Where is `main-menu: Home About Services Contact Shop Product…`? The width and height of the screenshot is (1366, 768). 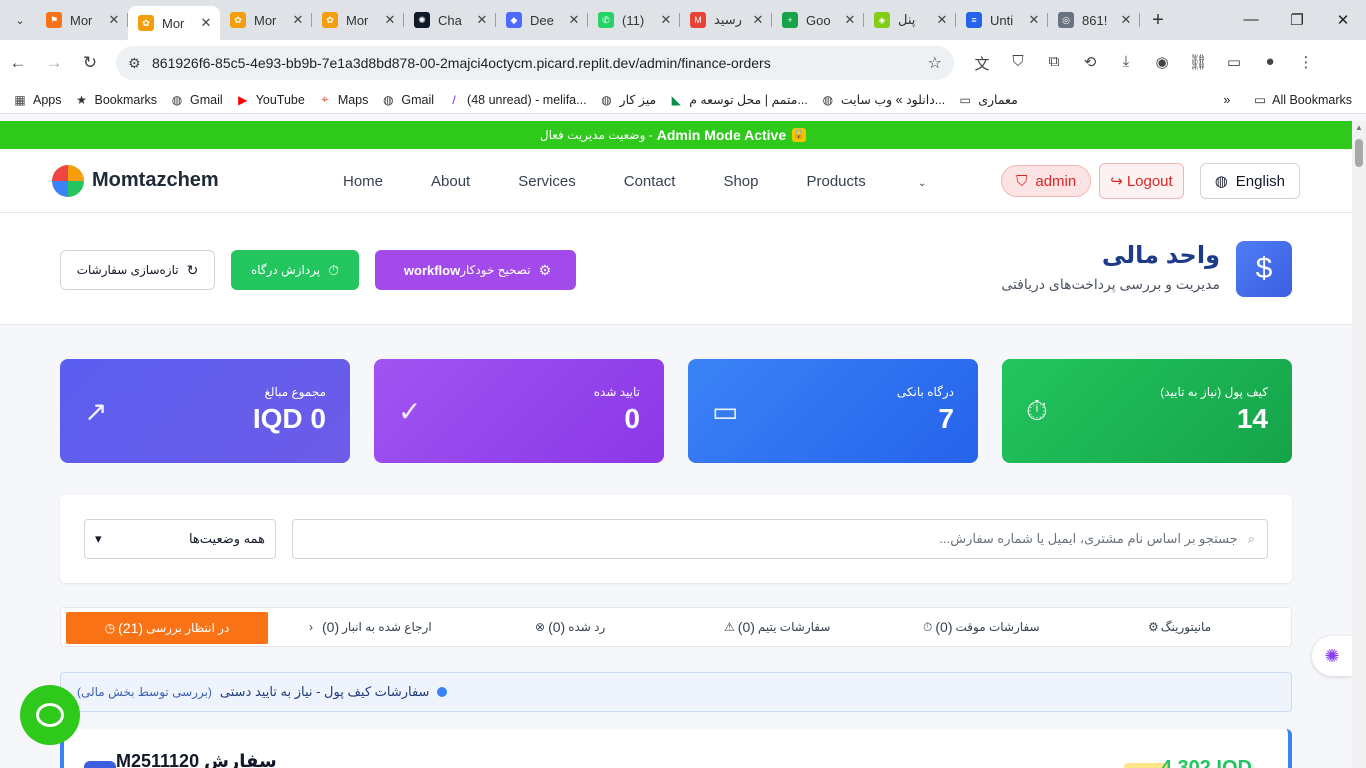 main-menu: Home About Services Contact Shop Product… is located at coordinates (682, 181).